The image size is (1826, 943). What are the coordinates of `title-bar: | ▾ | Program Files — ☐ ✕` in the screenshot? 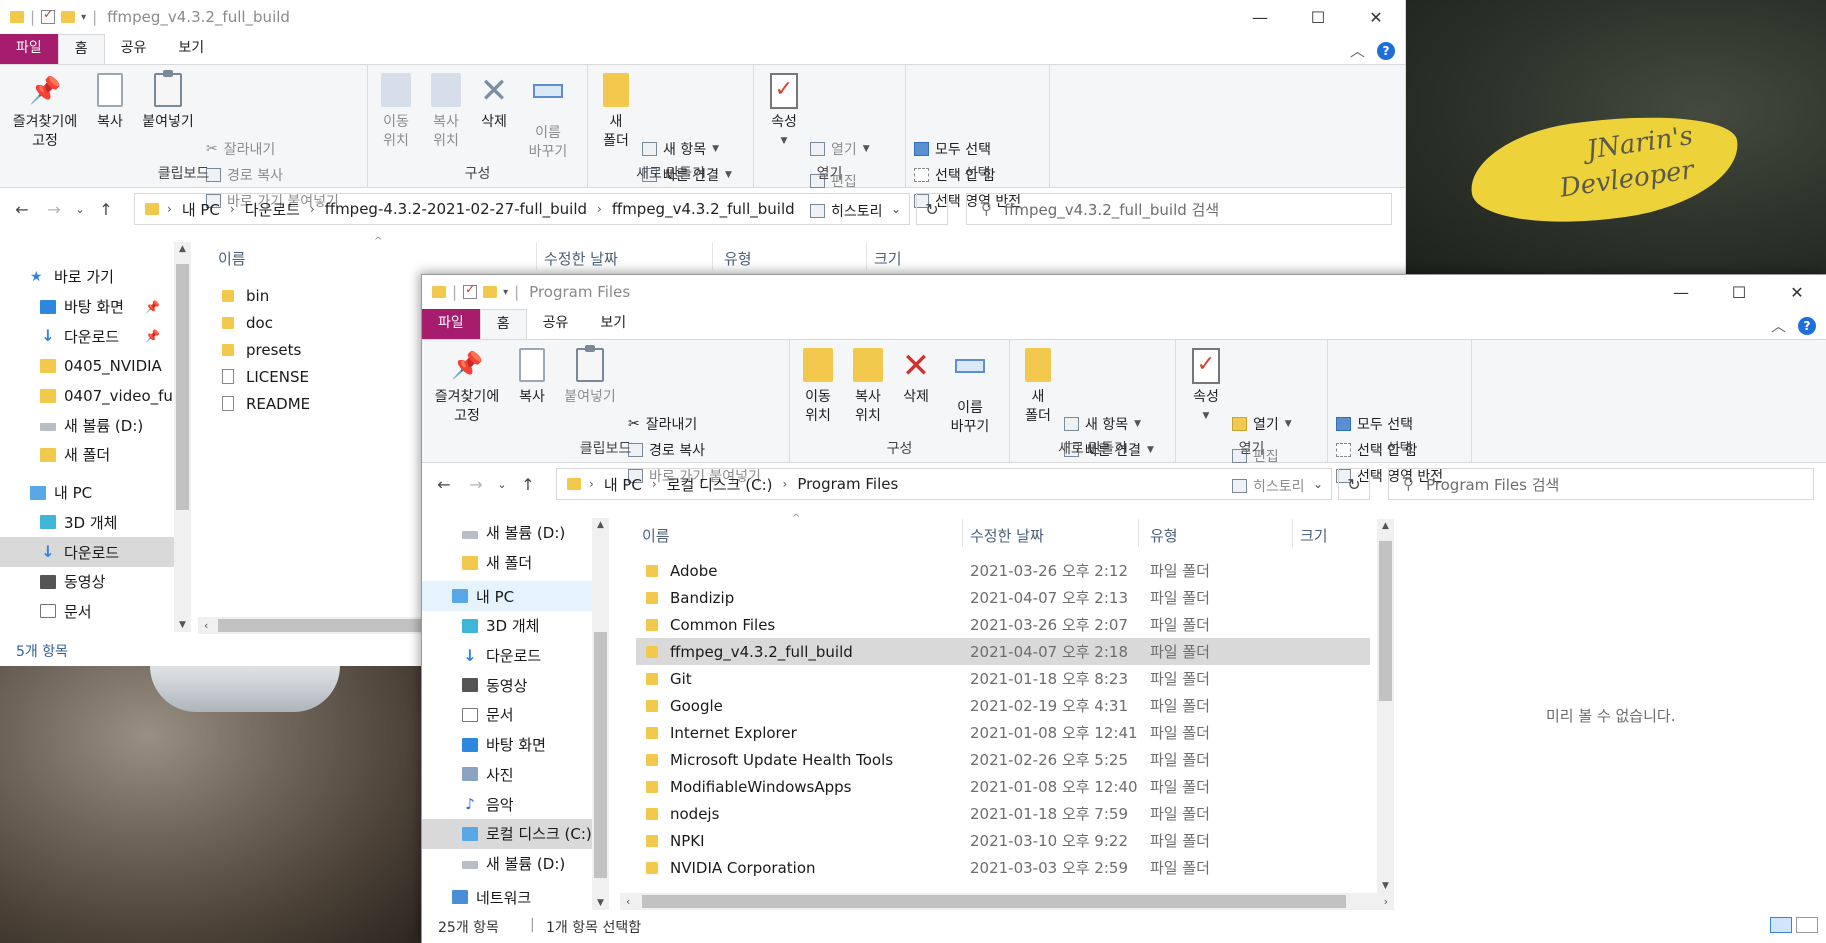 It's located at (1124, 292).